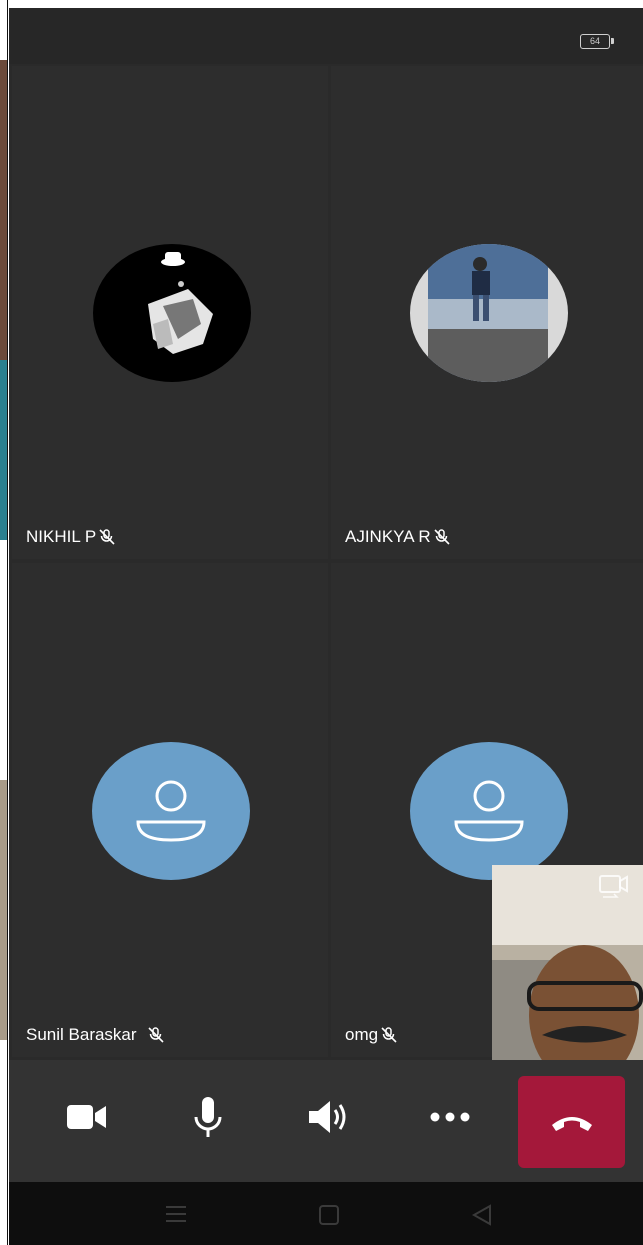 This screenshot has width=643, height=1245. Describe the element at coordinates (326, 36) in the screenshot. I see `status-bar: 64` at that location.